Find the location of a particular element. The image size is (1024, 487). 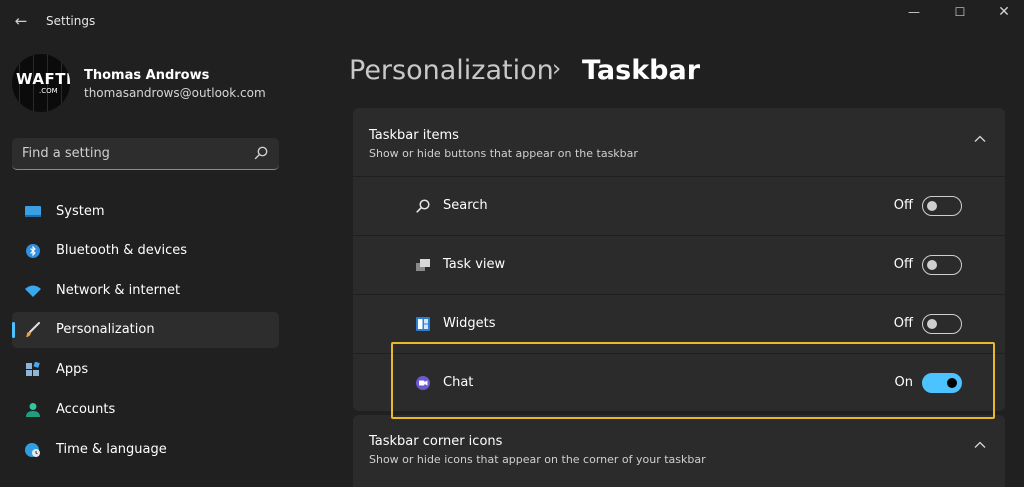

sidebar-item-label: Bluetooth & devices is located at coordinates (121, 250).